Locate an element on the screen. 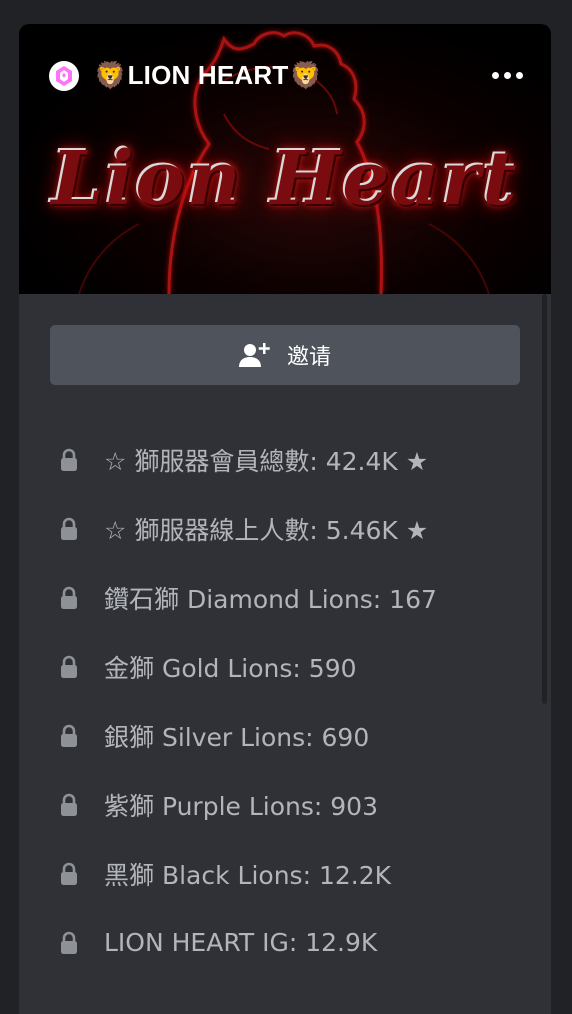  channel-item-silver-lions: 銀獅 Silver Lions: 690 is located at coordinates (285, 735).